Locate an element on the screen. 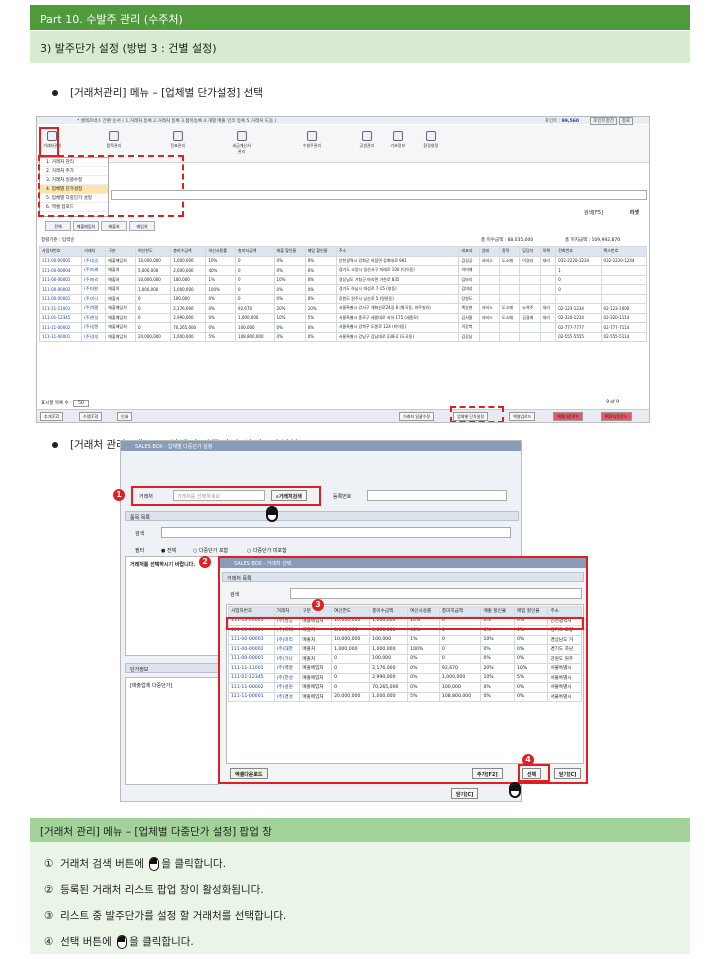 Image resolution: width=720 pixels, height=959 pixels. column-header: 매입 할인율 is located at coordinates (320, 251).